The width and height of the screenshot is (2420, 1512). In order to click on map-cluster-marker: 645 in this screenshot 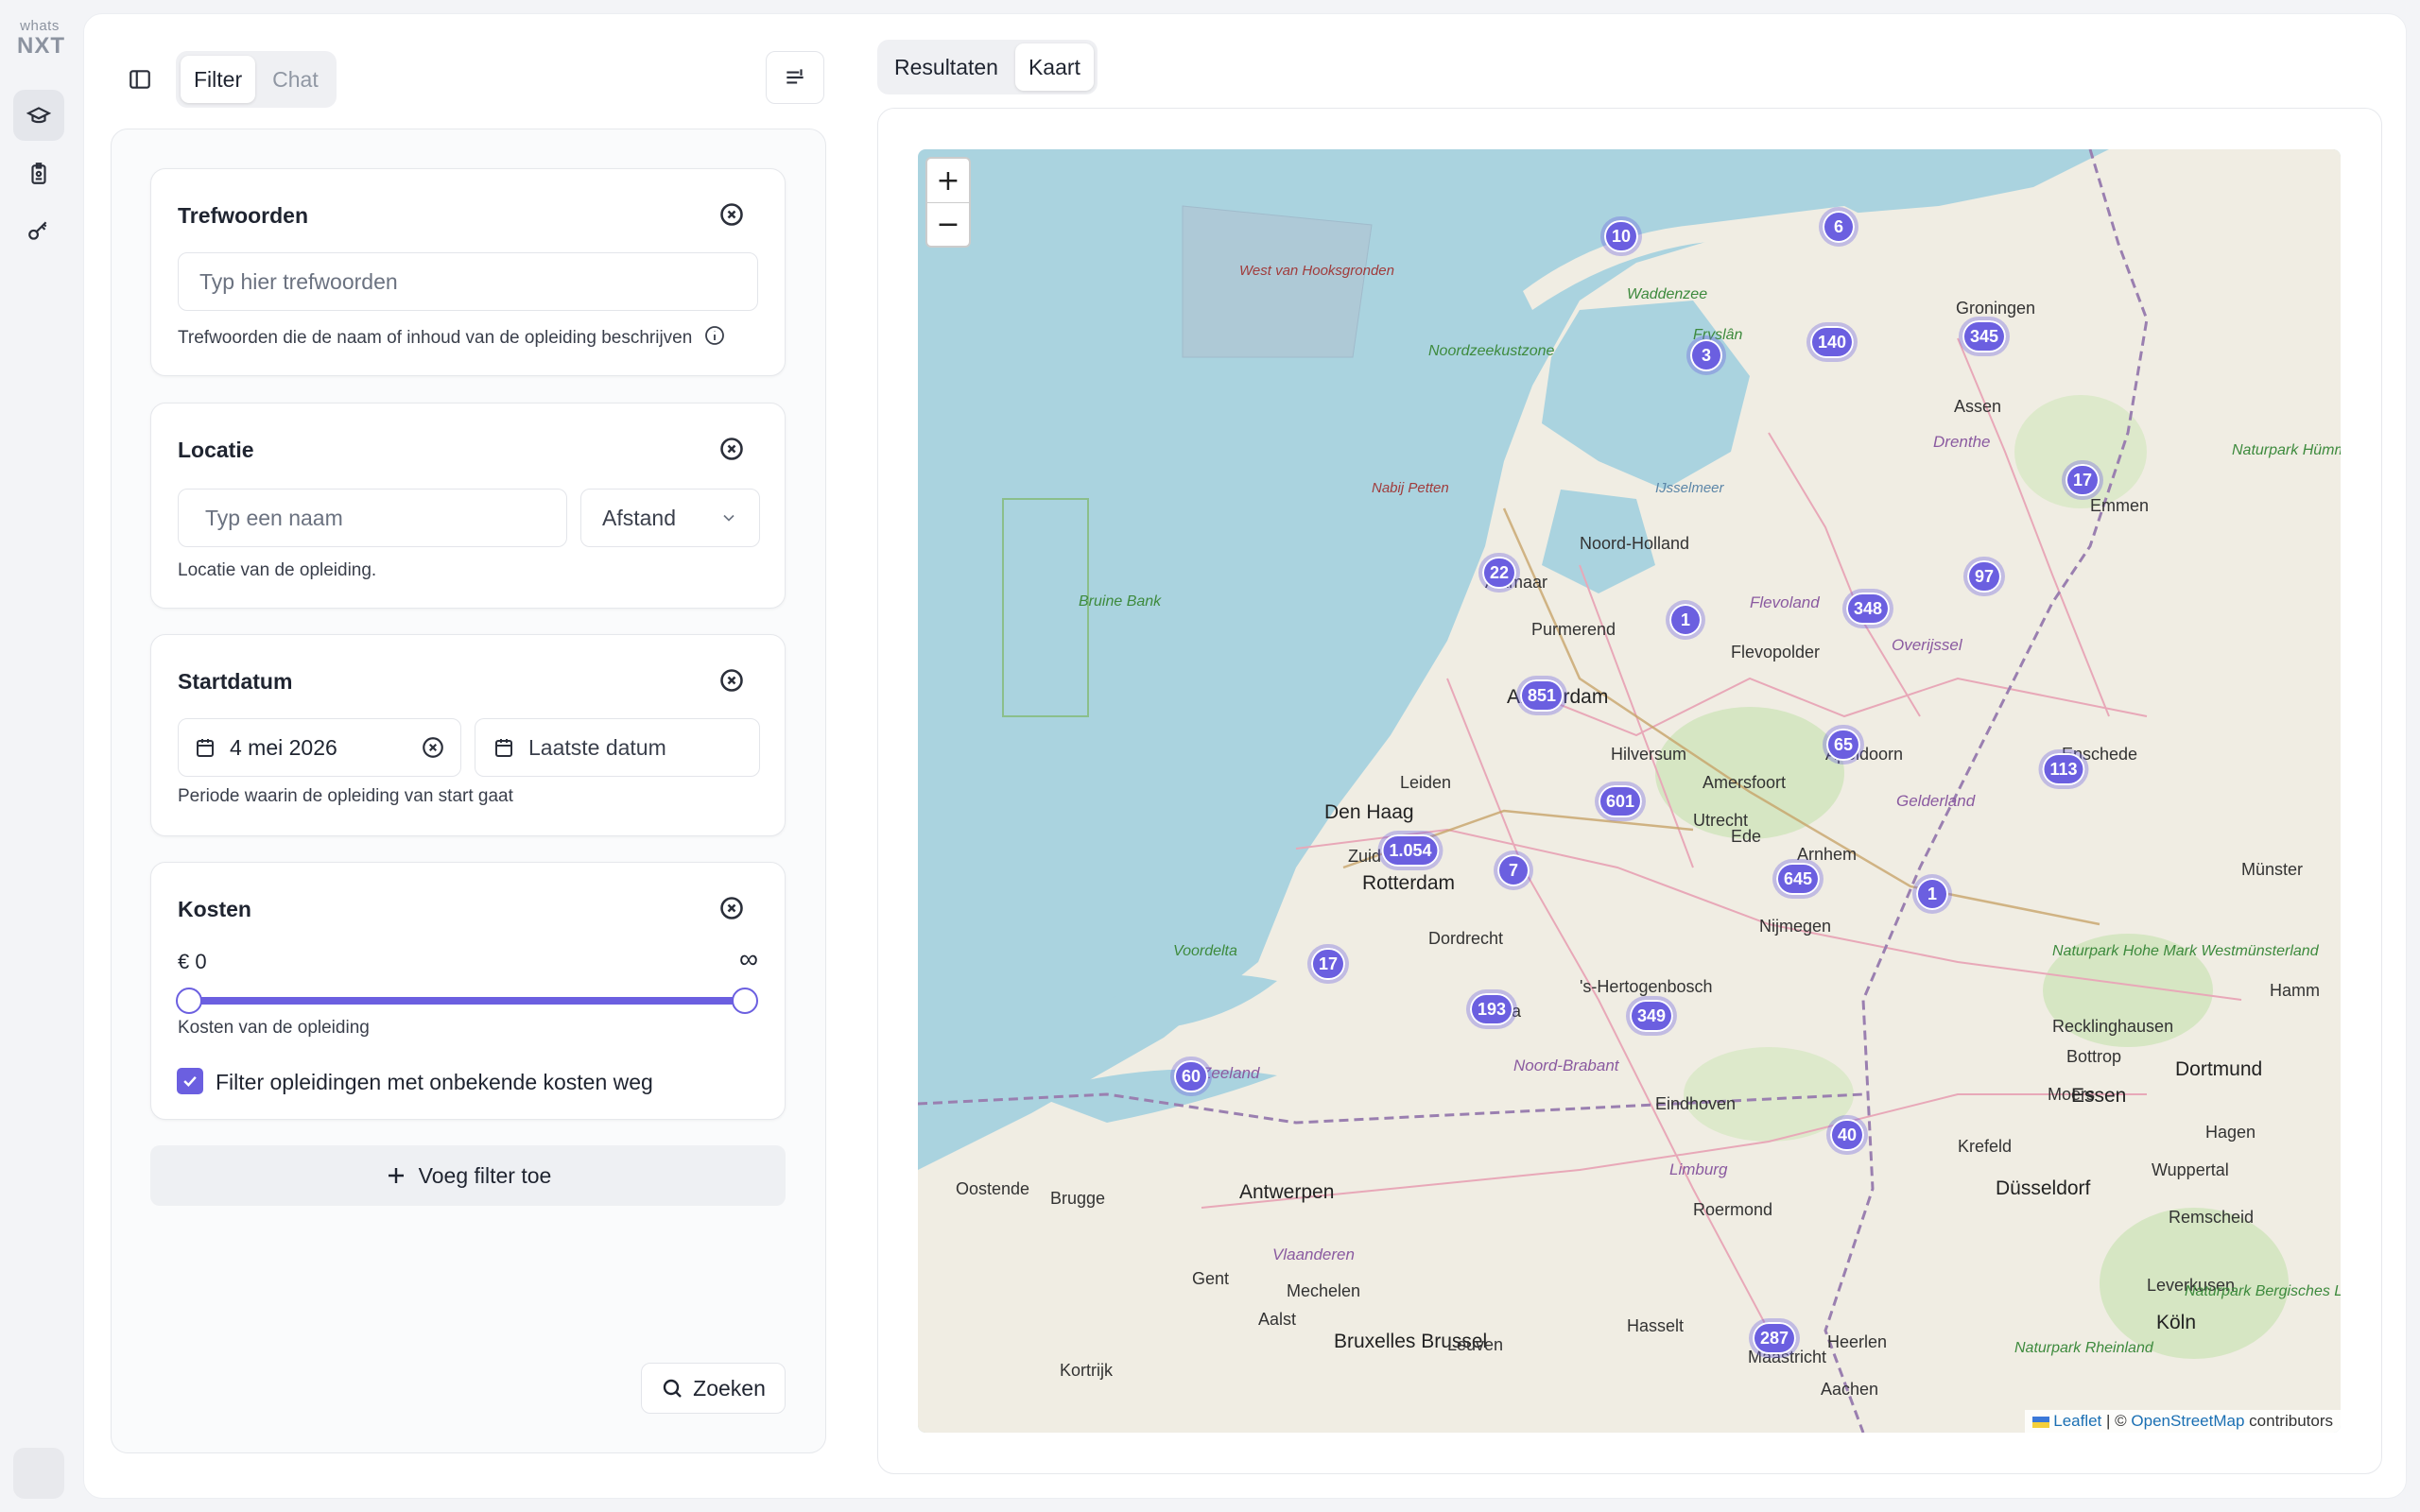, I will do `click(1798, 879)`.